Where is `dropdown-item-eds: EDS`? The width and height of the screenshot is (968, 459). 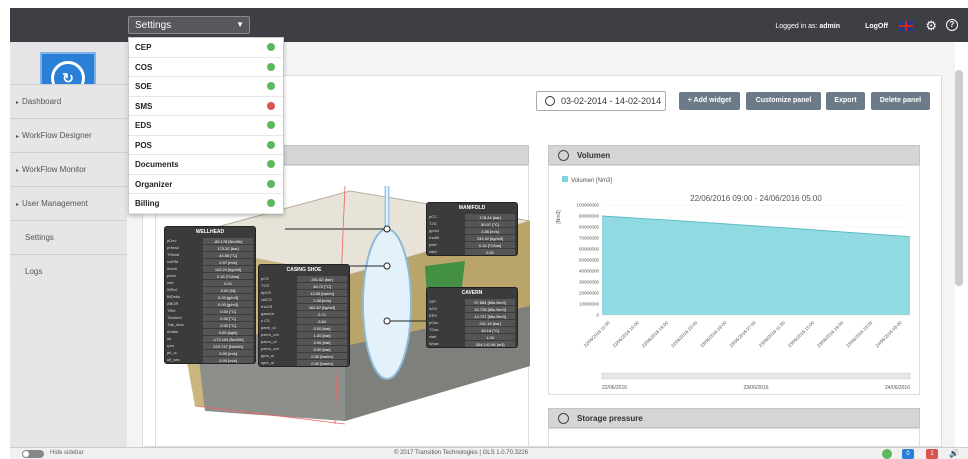 dropdown-item-eds: EDS is located at coordinates (206, 126).